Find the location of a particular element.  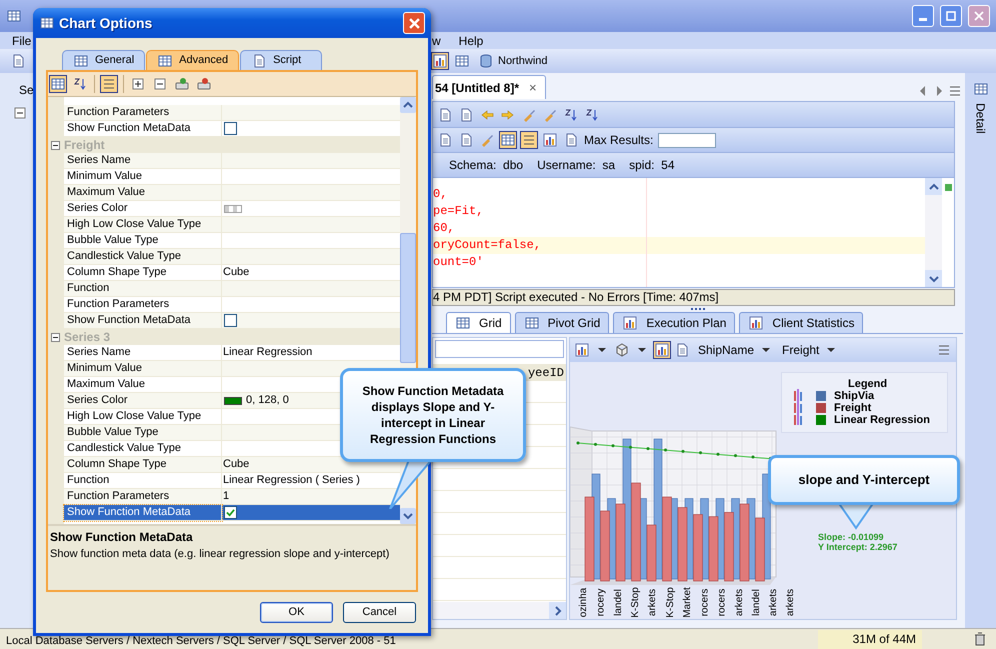

maximize-button is located at coordinates (951, 16).